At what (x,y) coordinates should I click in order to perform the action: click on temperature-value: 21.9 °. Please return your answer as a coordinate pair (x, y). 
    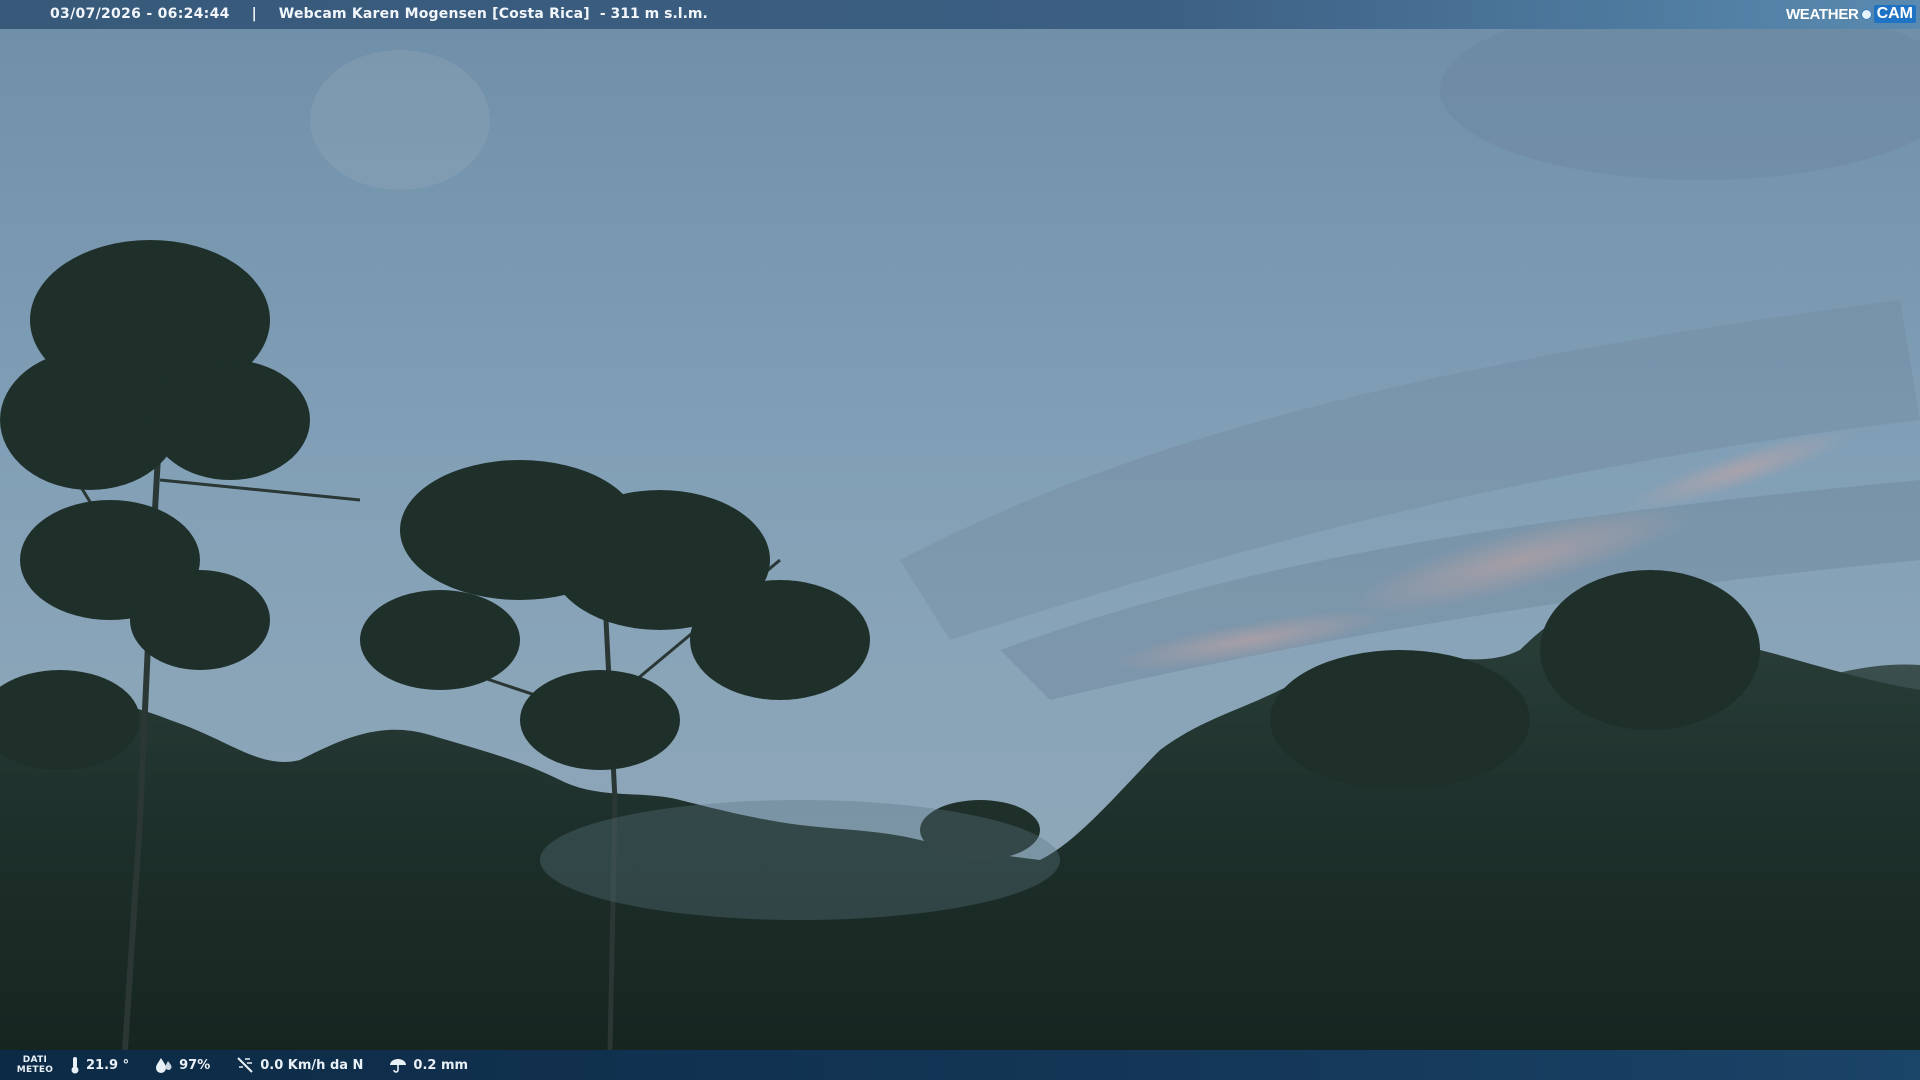
    Looking at the image, I should click on (108, 1065).